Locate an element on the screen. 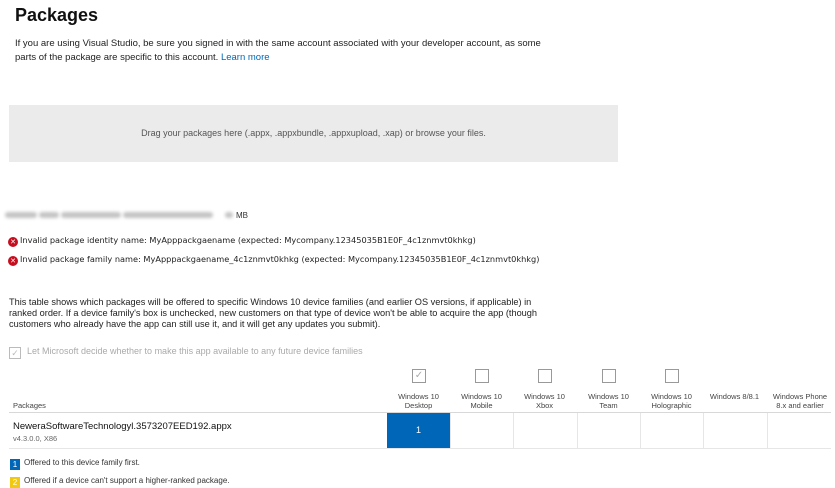 This screenshot has width=835, height=488. column-header-holographic: Windows 10 Holographic is located at coordinates (671, 401).